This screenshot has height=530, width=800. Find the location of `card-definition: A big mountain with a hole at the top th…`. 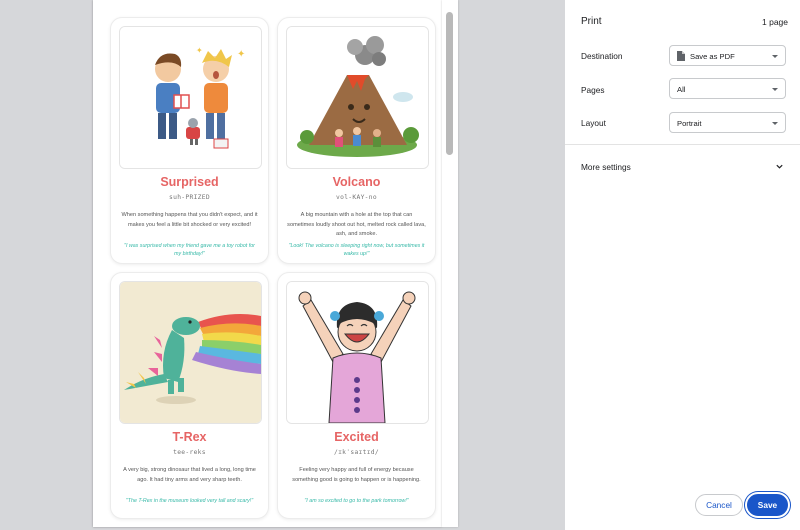

card-definition: A big mountain with a hole at the top th… is located at coordinates (356, 225).